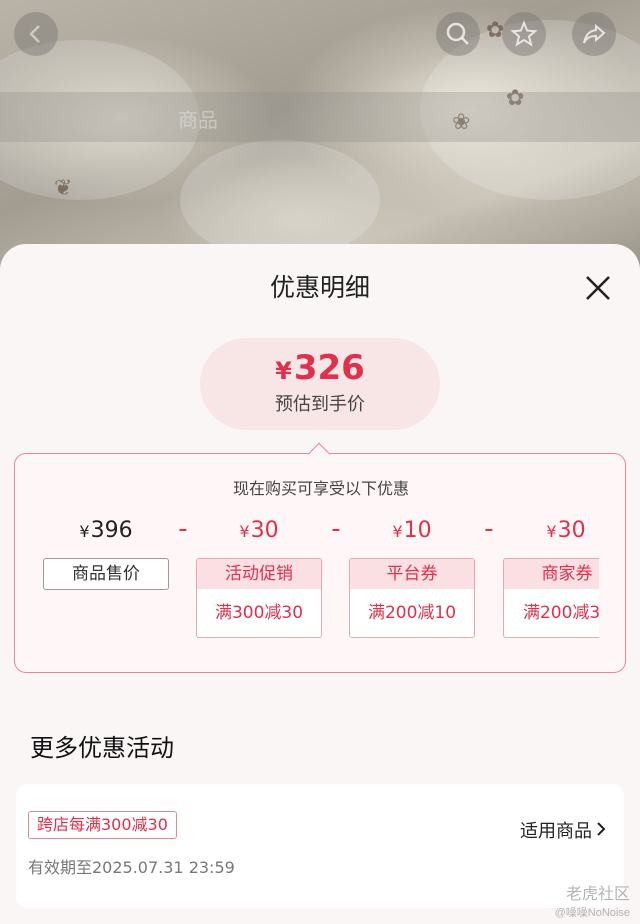 The image size is (640, 924). Describe the element at coordinates (131, 867) in the screenshot. I see `promotion-validity: 有效期至2025.07.31 23:59` at that location.